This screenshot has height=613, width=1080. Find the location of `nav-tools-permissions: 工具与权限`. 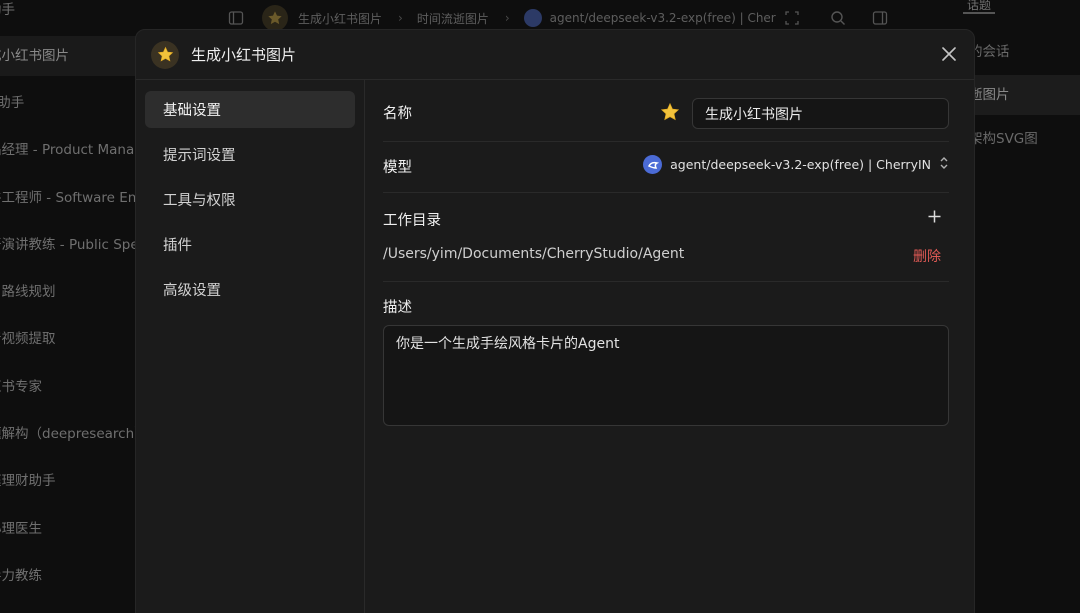

nav-tools-permissions: 工具与权限 is located at coordinates (250, 199).